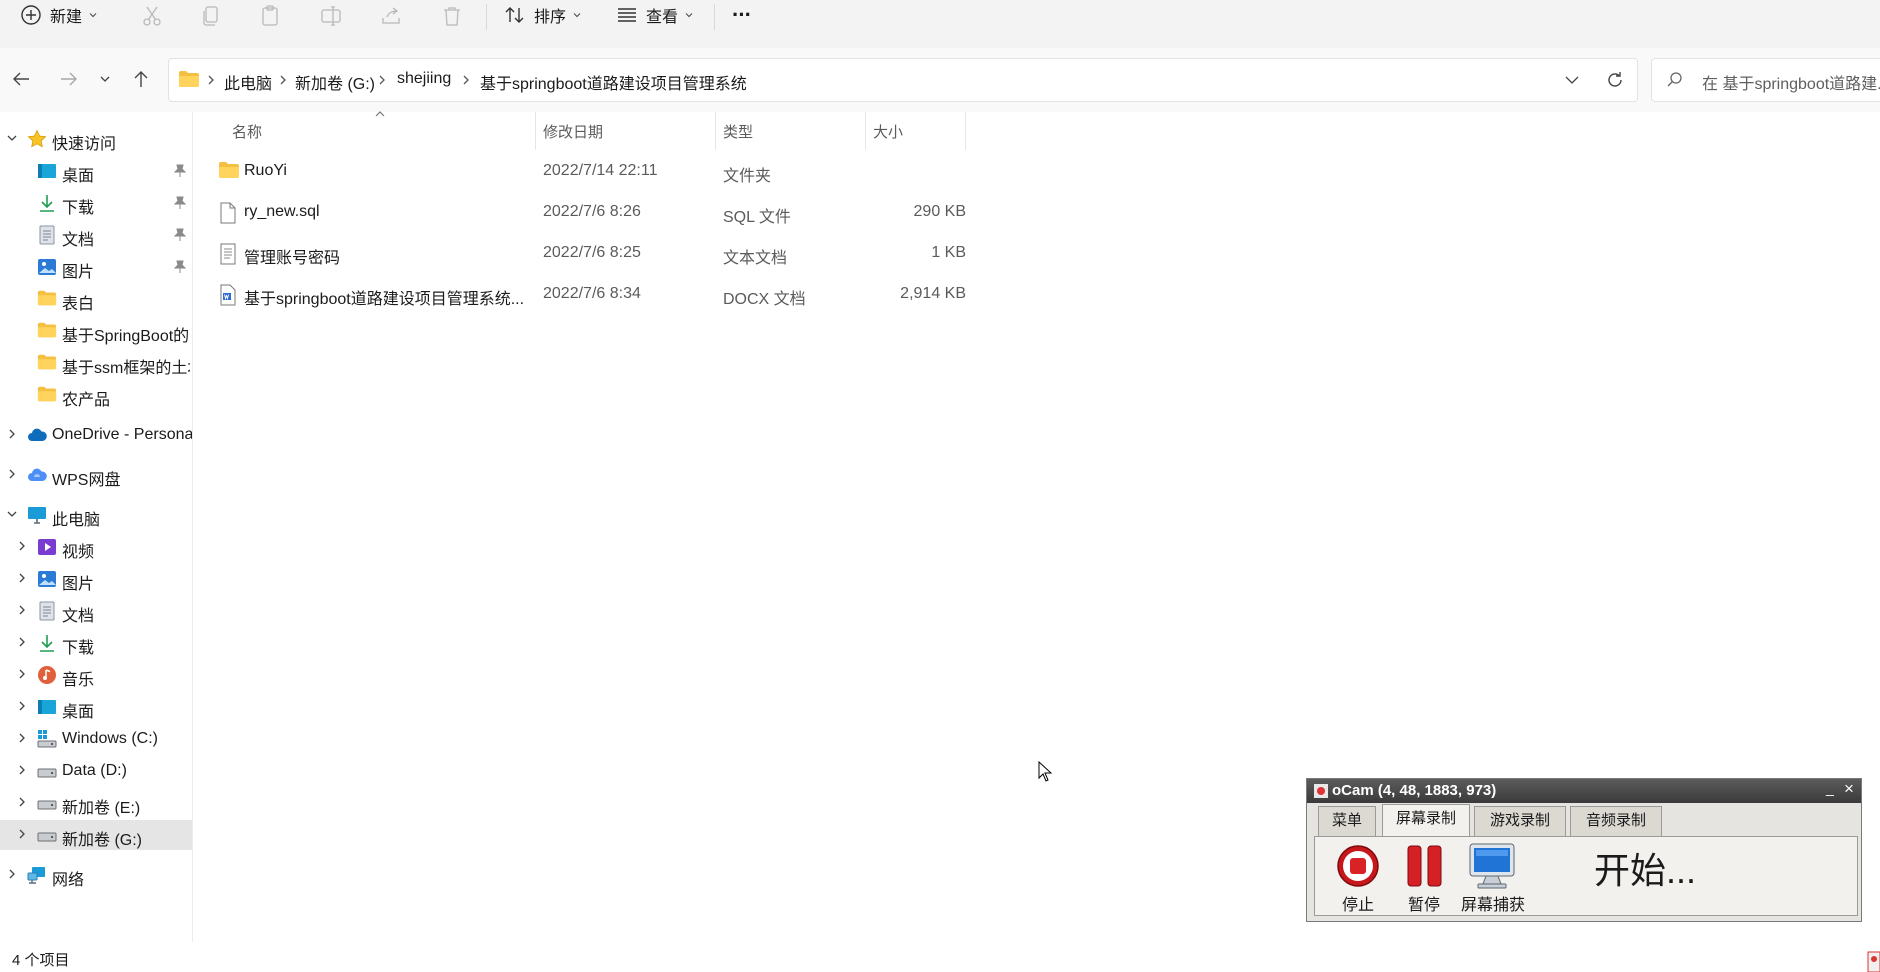 The image size is (1880, 972). What do you see at coordinates (590, 254) in the screenshot?
I see `file-row: 管理账号密码 2022/7/6 8:25 文本文档 1 KB` at bounding box center [590, 254].